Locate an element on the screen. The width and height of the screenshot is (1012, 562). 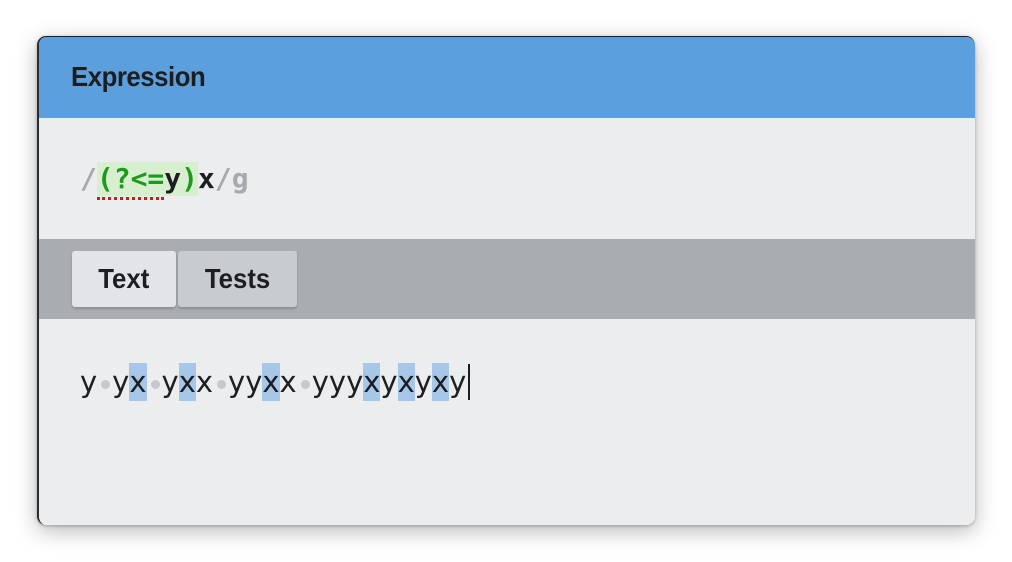
panel-header: Expression is located at coordinates (507, 77).